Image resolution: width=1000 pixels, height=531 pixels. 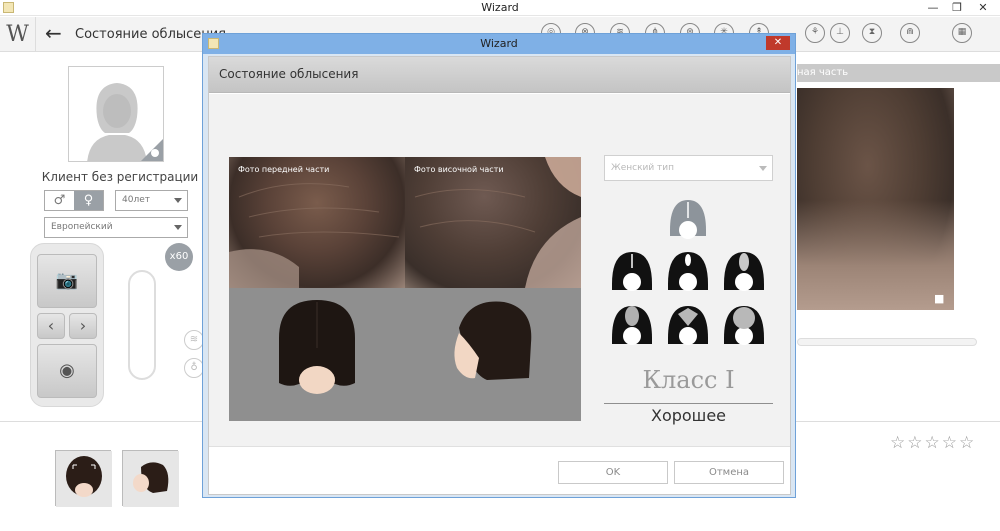 I want to click on wifi-icon: ≋, so click(x=194, y=340).